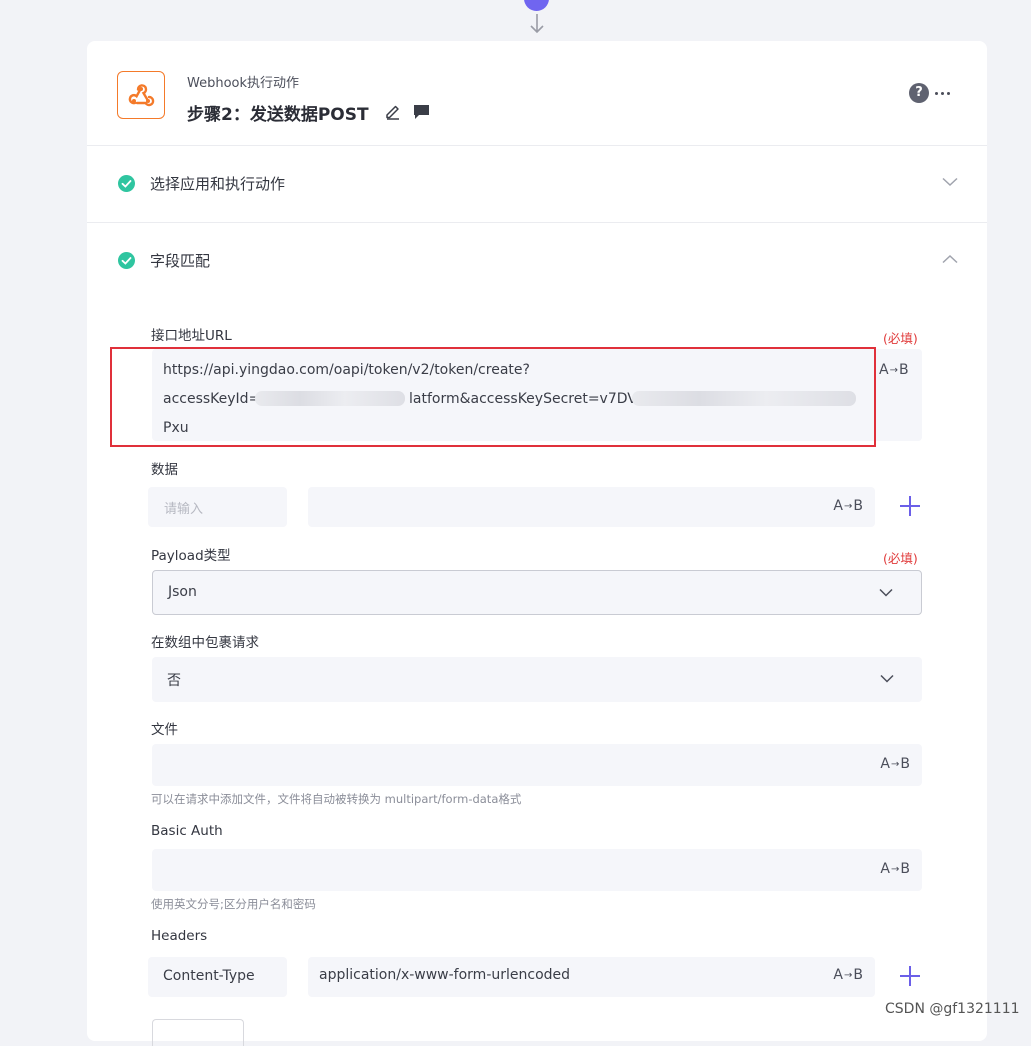 This screenshot has height=1046, width=1031. Describe the element at coordinates (537, 870) in the screenshot. I see `basic-auth-input: A→B` at that location.